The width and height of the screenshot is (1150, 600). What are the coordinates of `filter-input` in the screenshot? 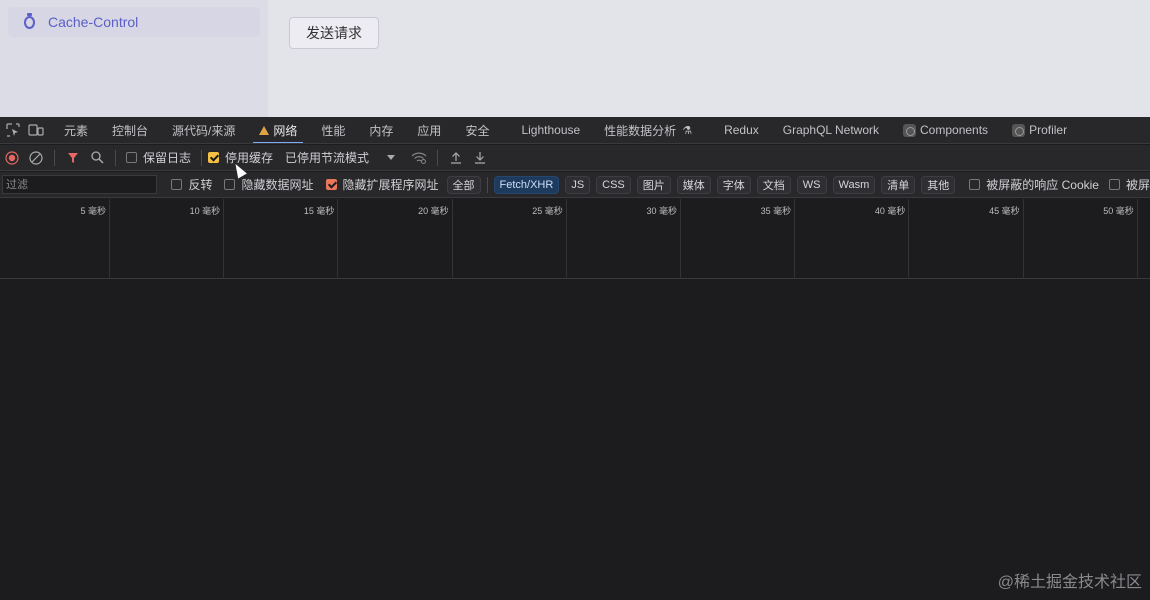 It's located at (80, 184).